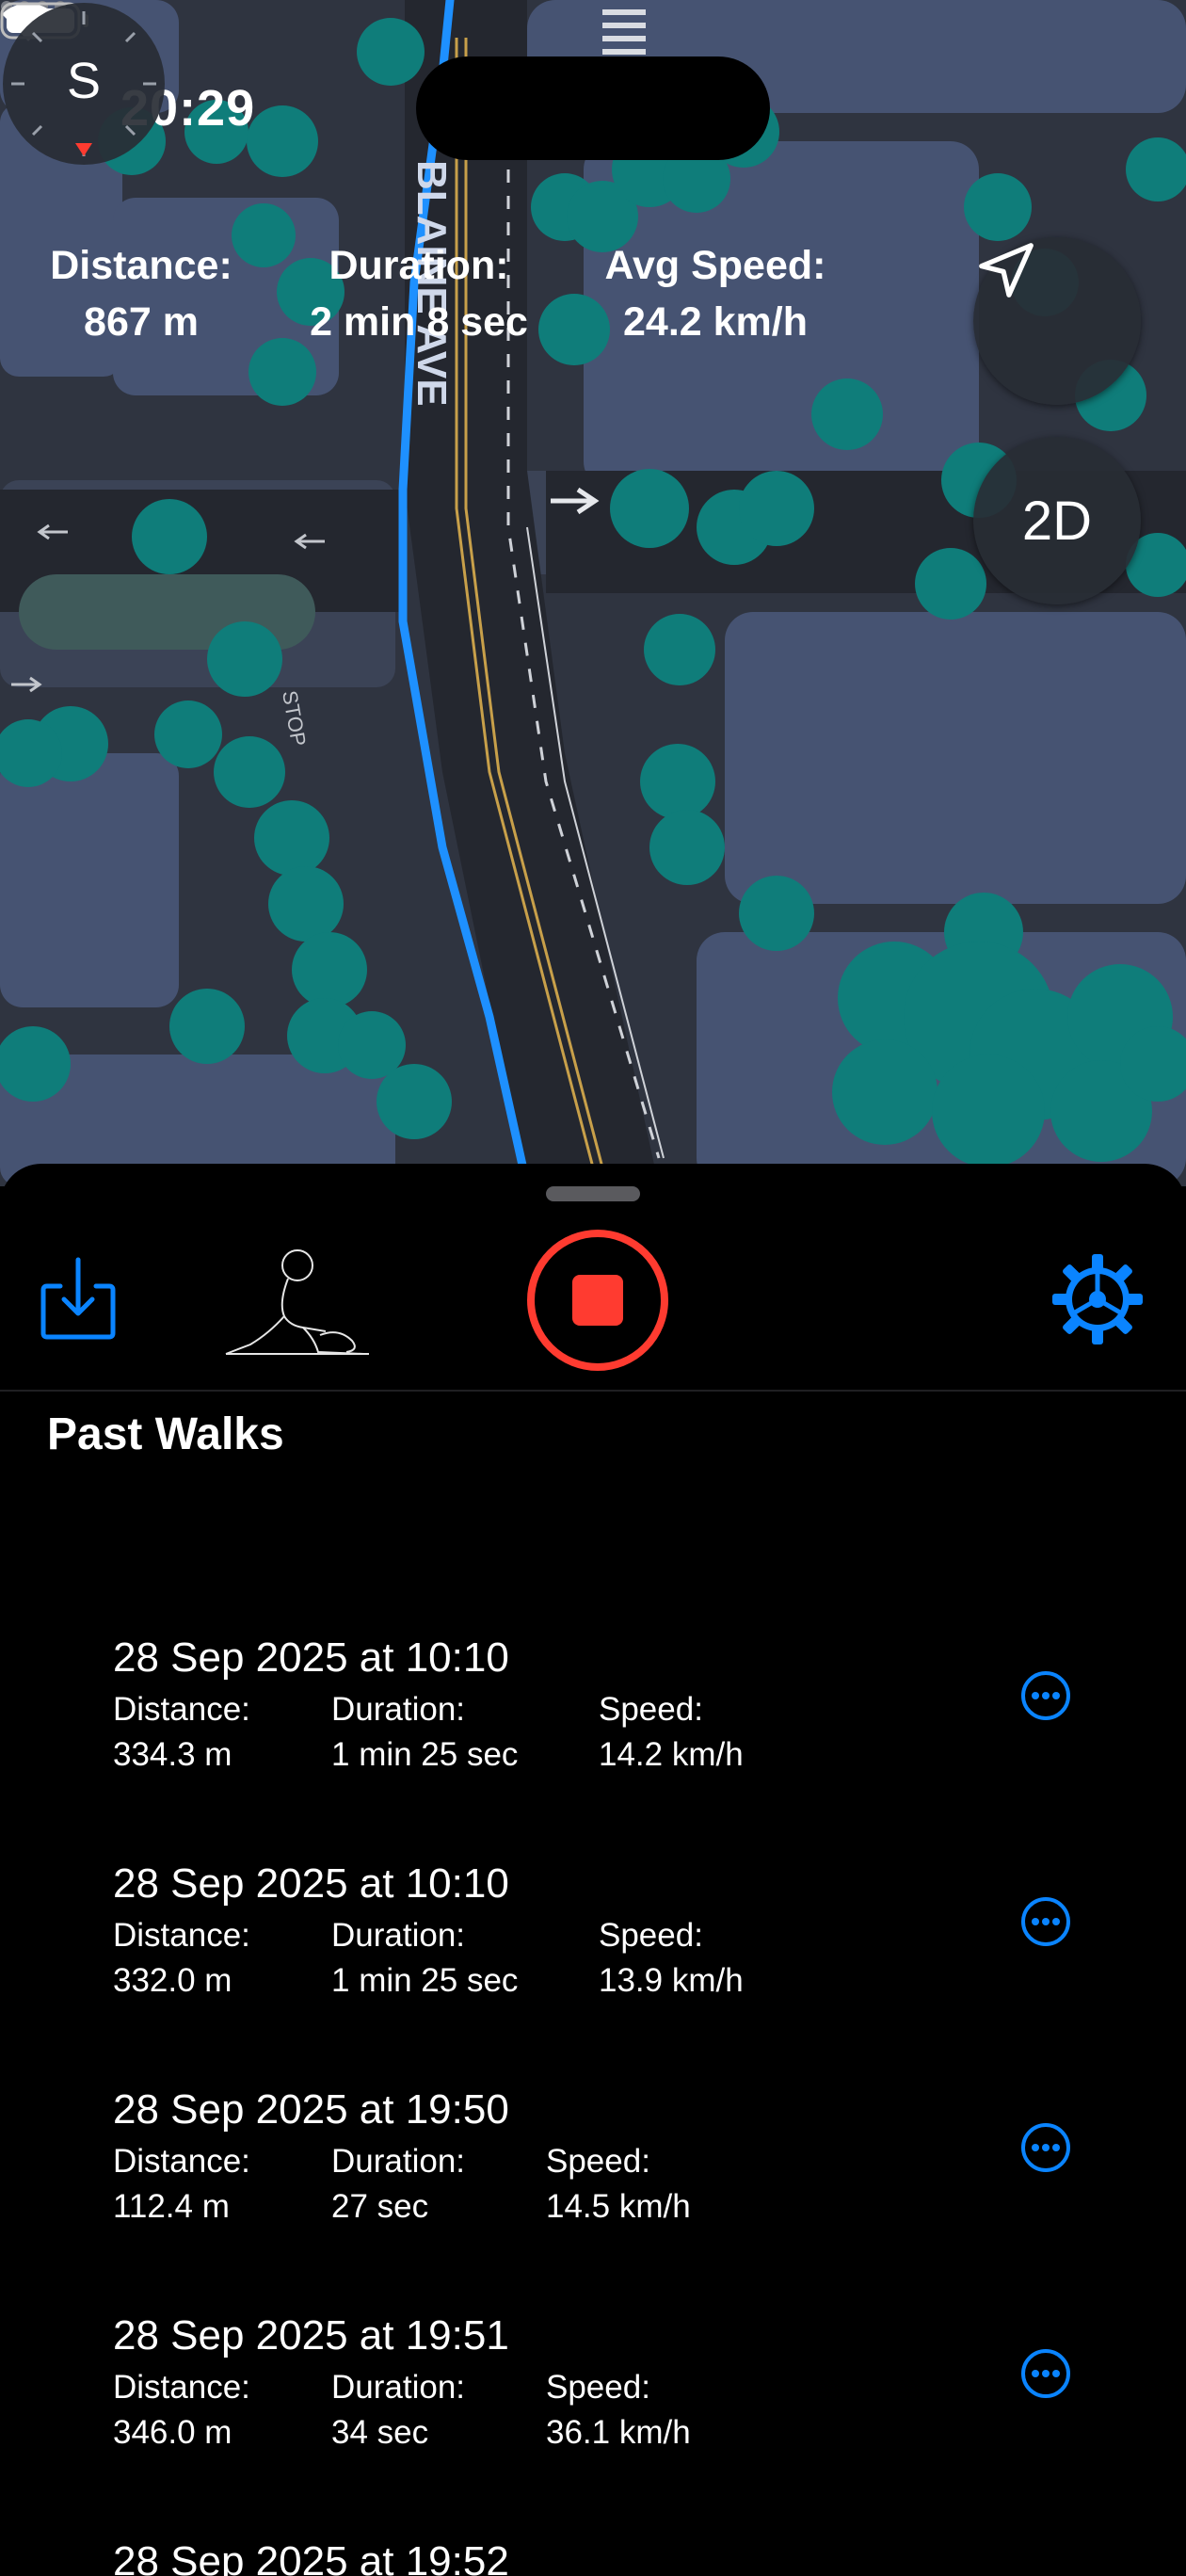 This screenshot has height=2576, width=1186. I want to click on stat-distance: Distance: 867 m, so click(141, 293).